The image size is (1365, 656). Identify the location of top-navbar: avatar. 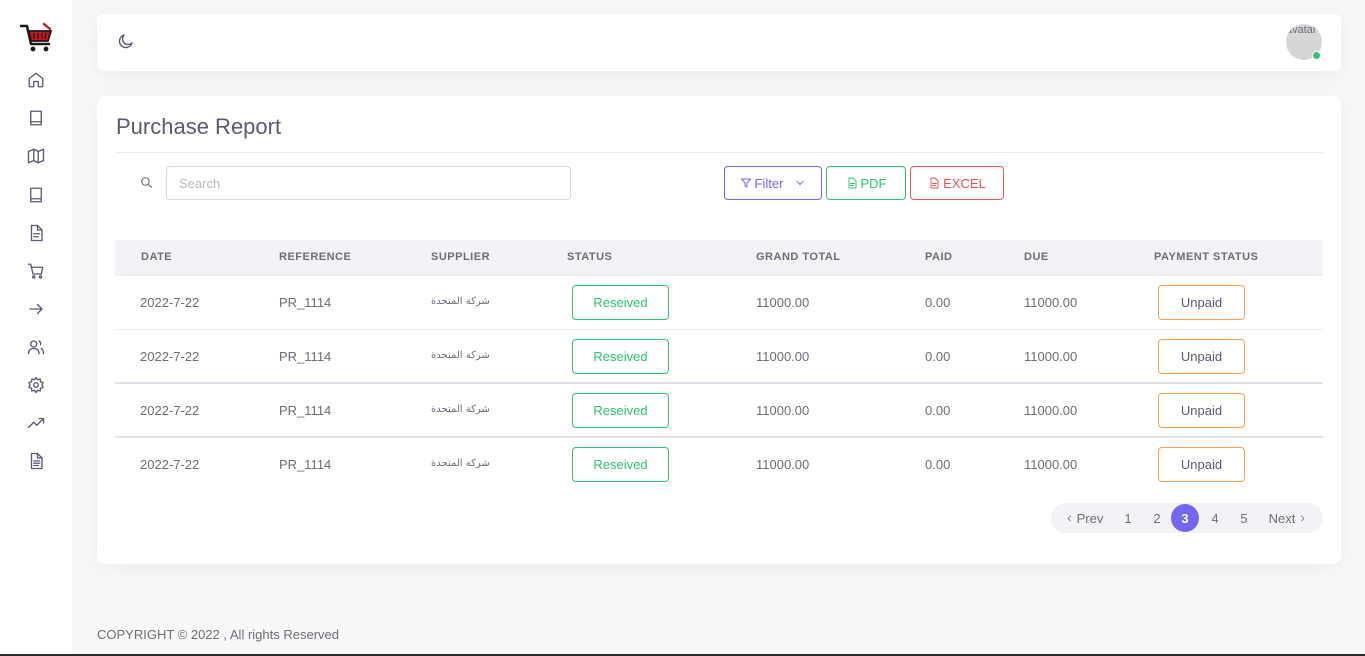
(719, 42).